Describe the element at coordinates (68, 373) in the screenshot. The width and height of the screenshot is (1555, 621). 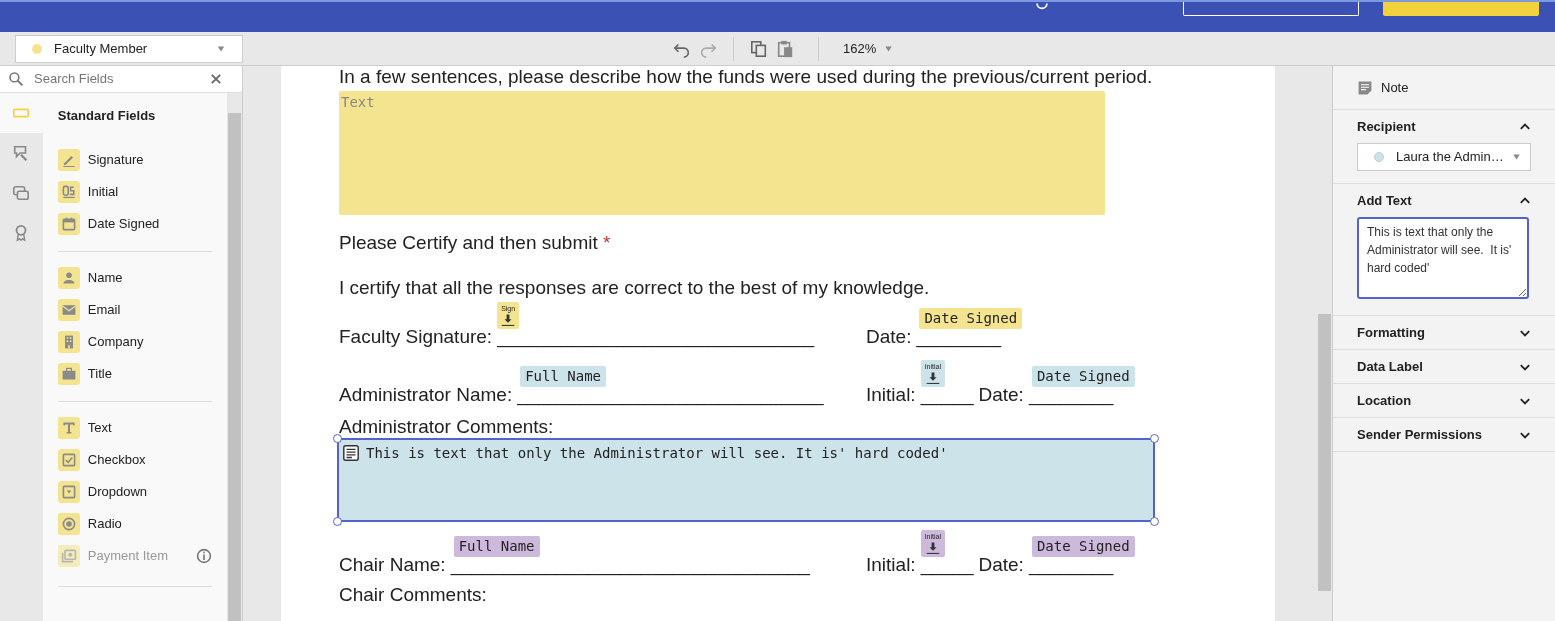
I see `briefcase-icon` at that location.